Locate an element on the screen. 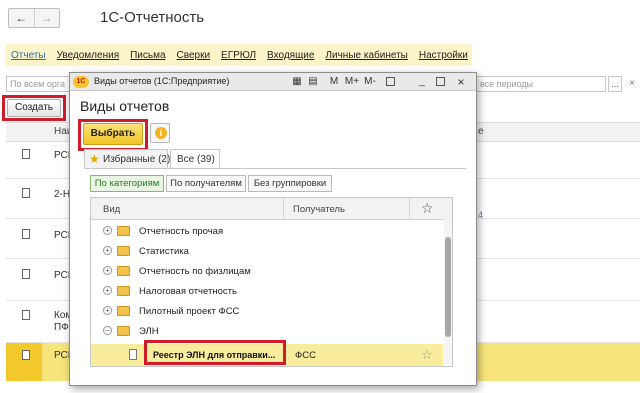 This screenshot has height=393, width=640. calculator-icon: ▦ is located at coordinates (297, 82).